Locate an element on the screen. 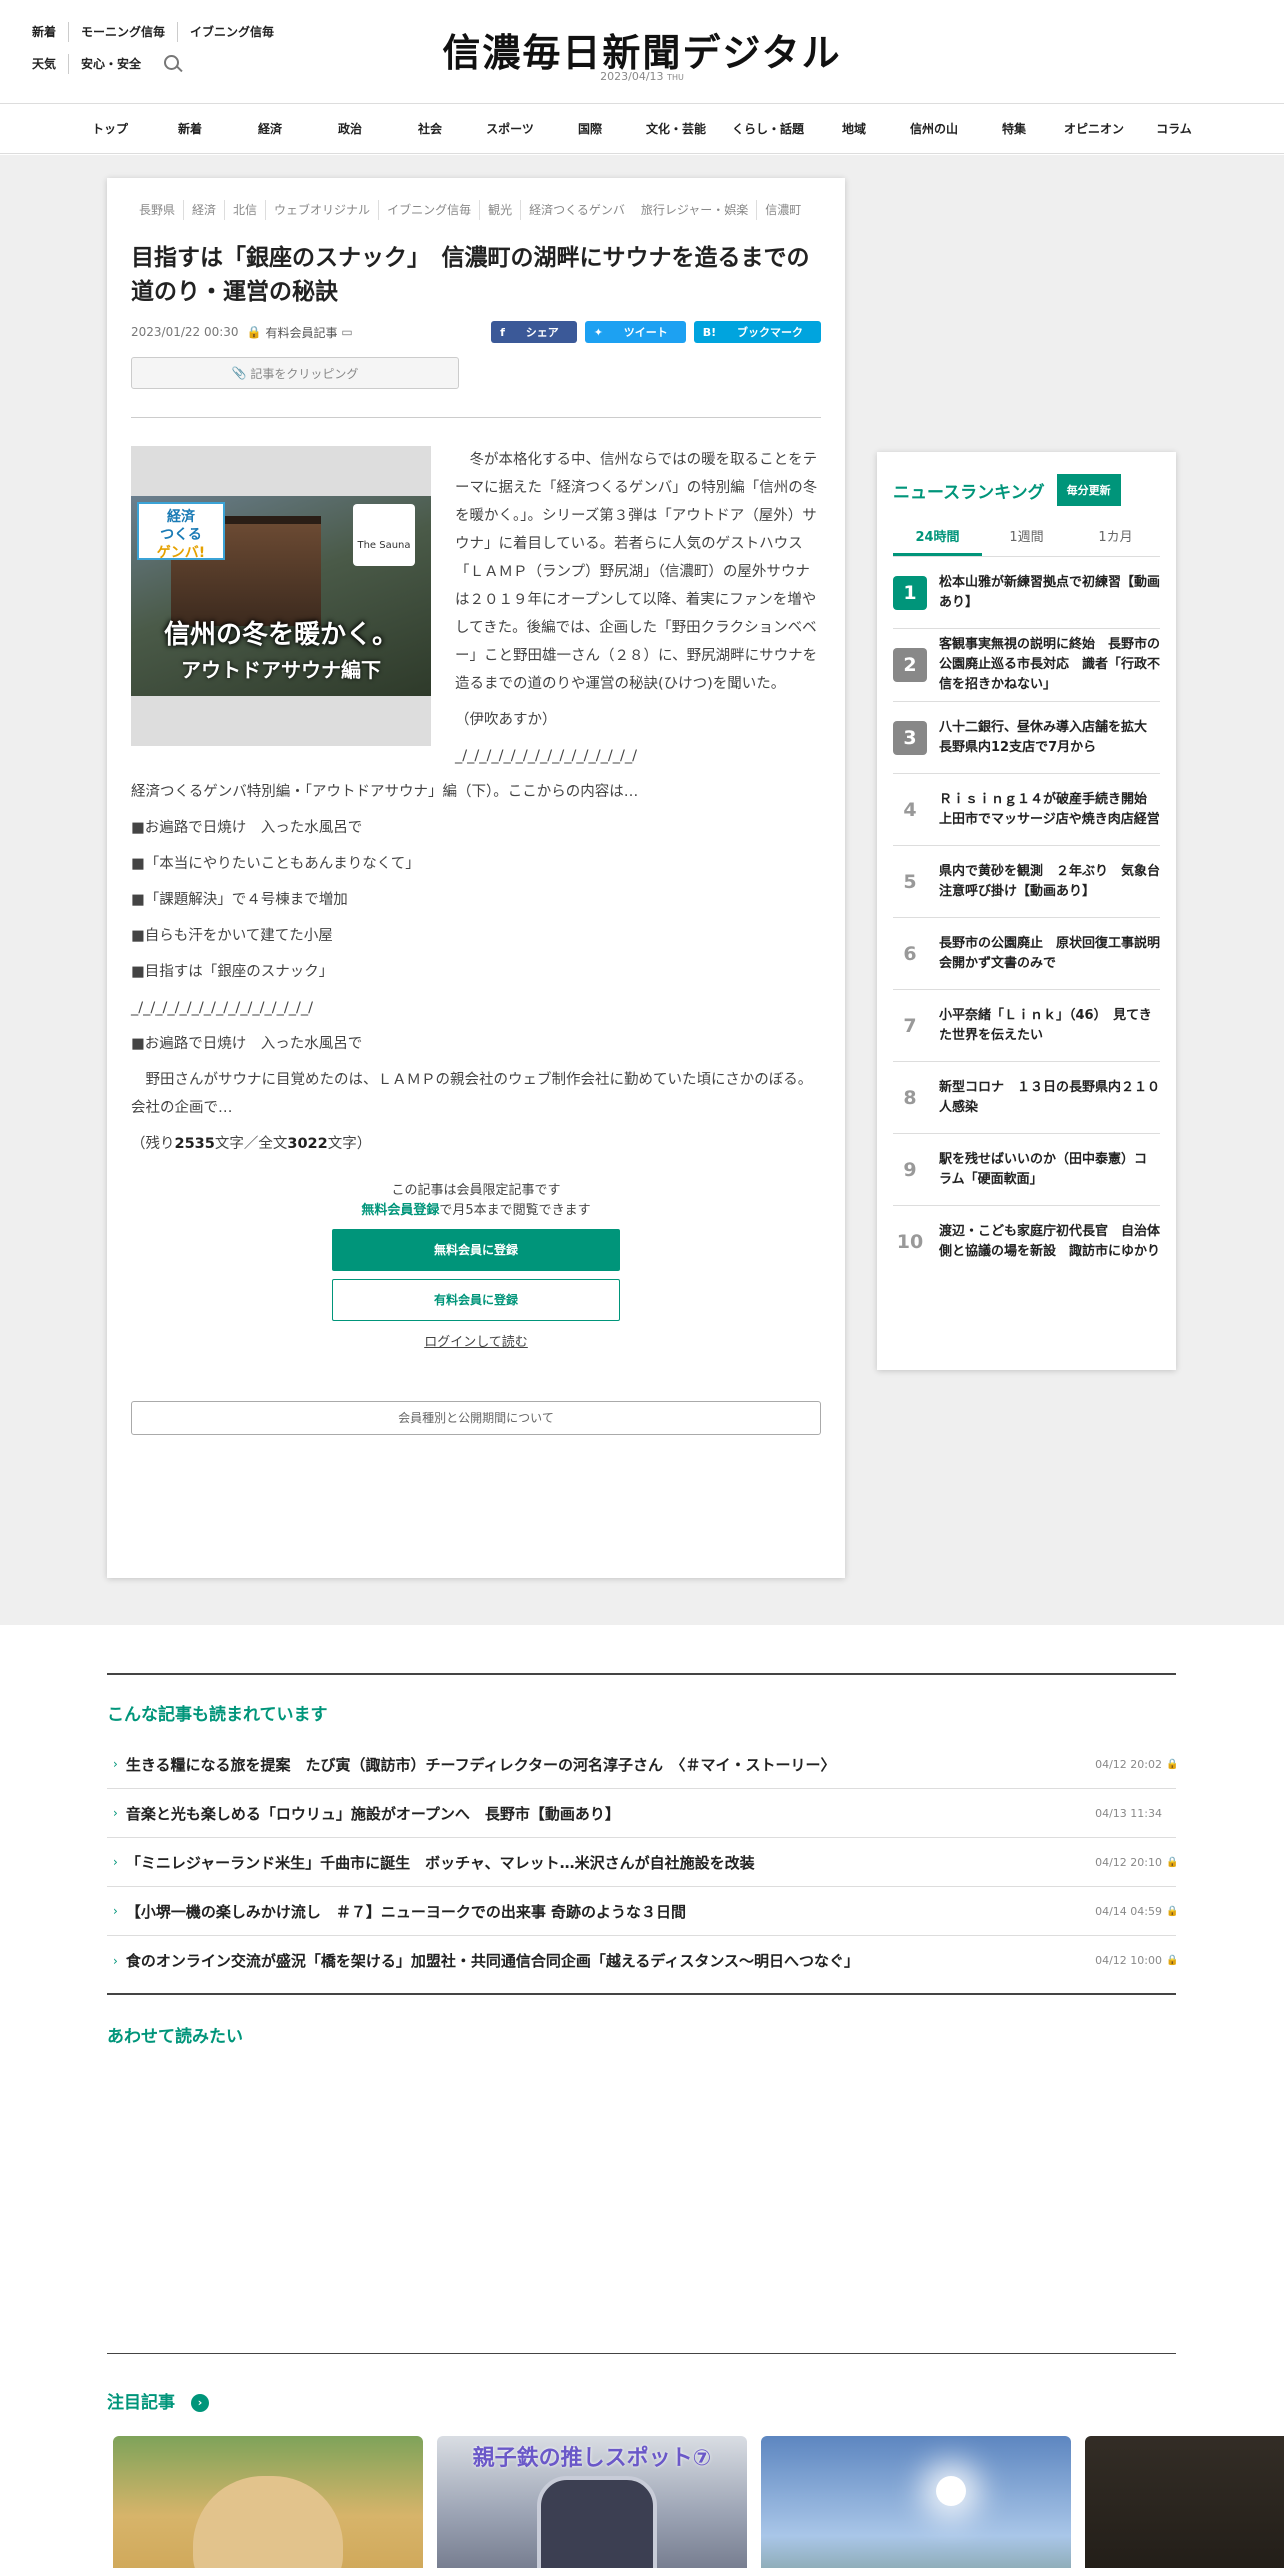 The image size is (1284, 2568). nav-item-life: くらし・話題 is located at coordinates (768, 128).